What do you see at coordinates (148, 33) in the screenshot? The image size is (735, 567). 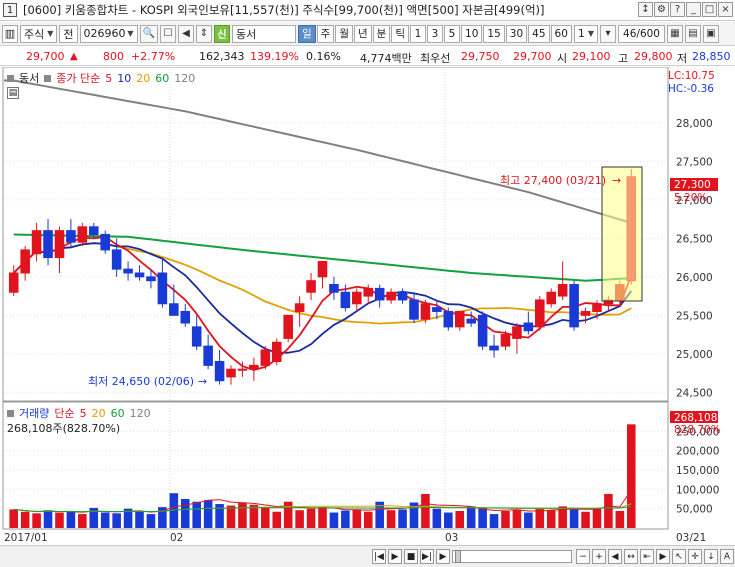 I see `search-icon: 🔍` at bounding box center [148, 33].